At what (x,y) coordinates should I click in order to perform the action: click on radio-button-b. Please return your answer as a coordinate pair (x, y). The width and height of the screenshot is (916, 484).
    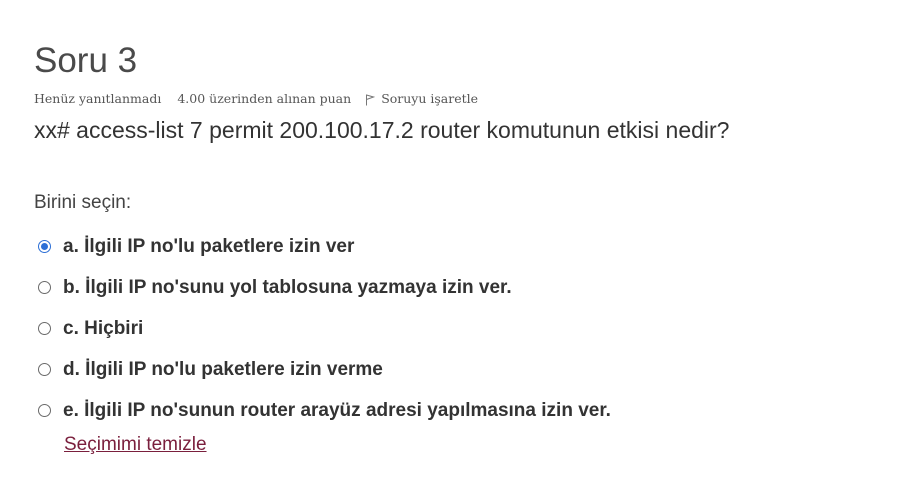
    Looking at the image, I should click on (44, 287).